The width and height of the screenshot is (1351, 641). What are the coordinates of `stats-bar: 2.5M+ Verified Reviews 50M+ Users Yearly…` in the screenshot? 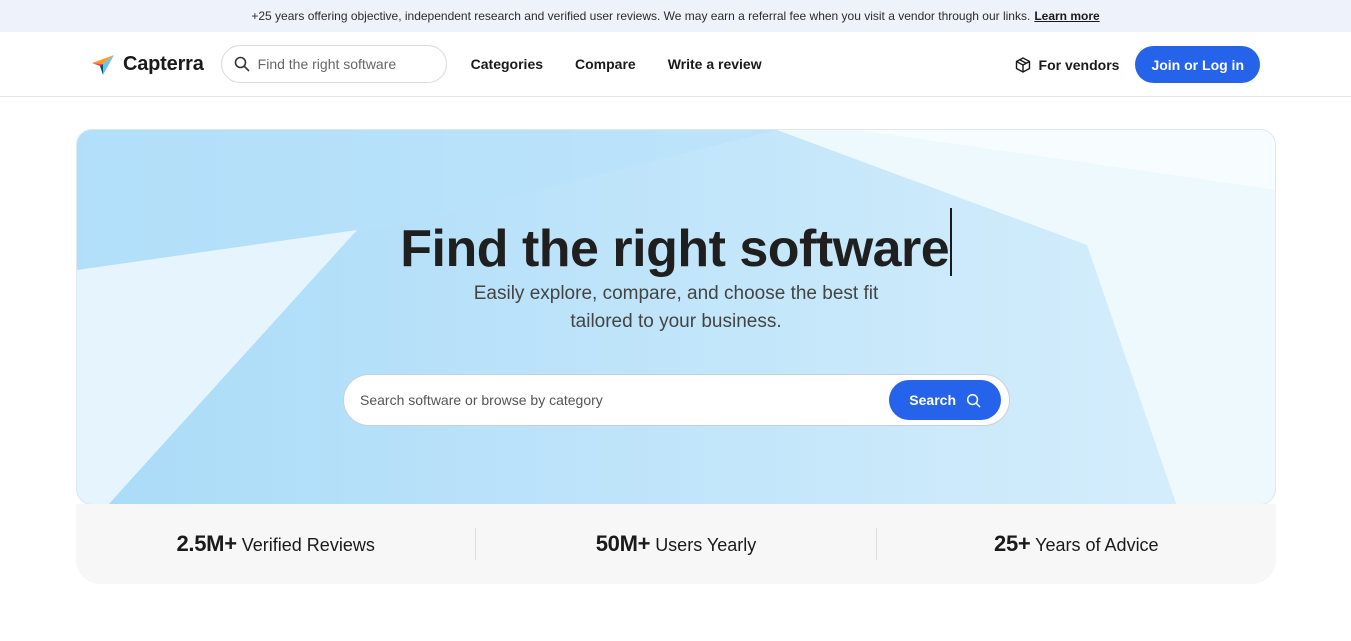 It's located at (676, 544).